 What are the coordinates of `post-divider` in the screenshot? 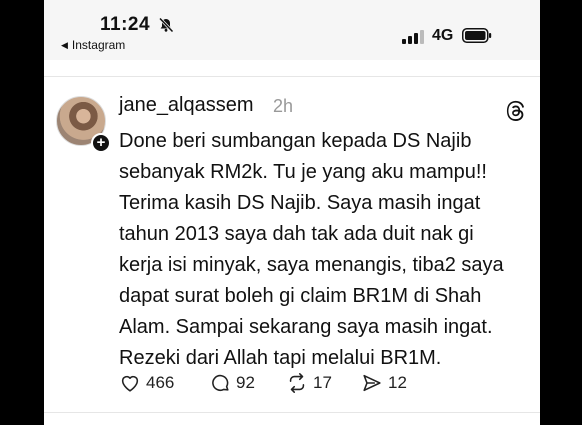 It's located at (292, 412).